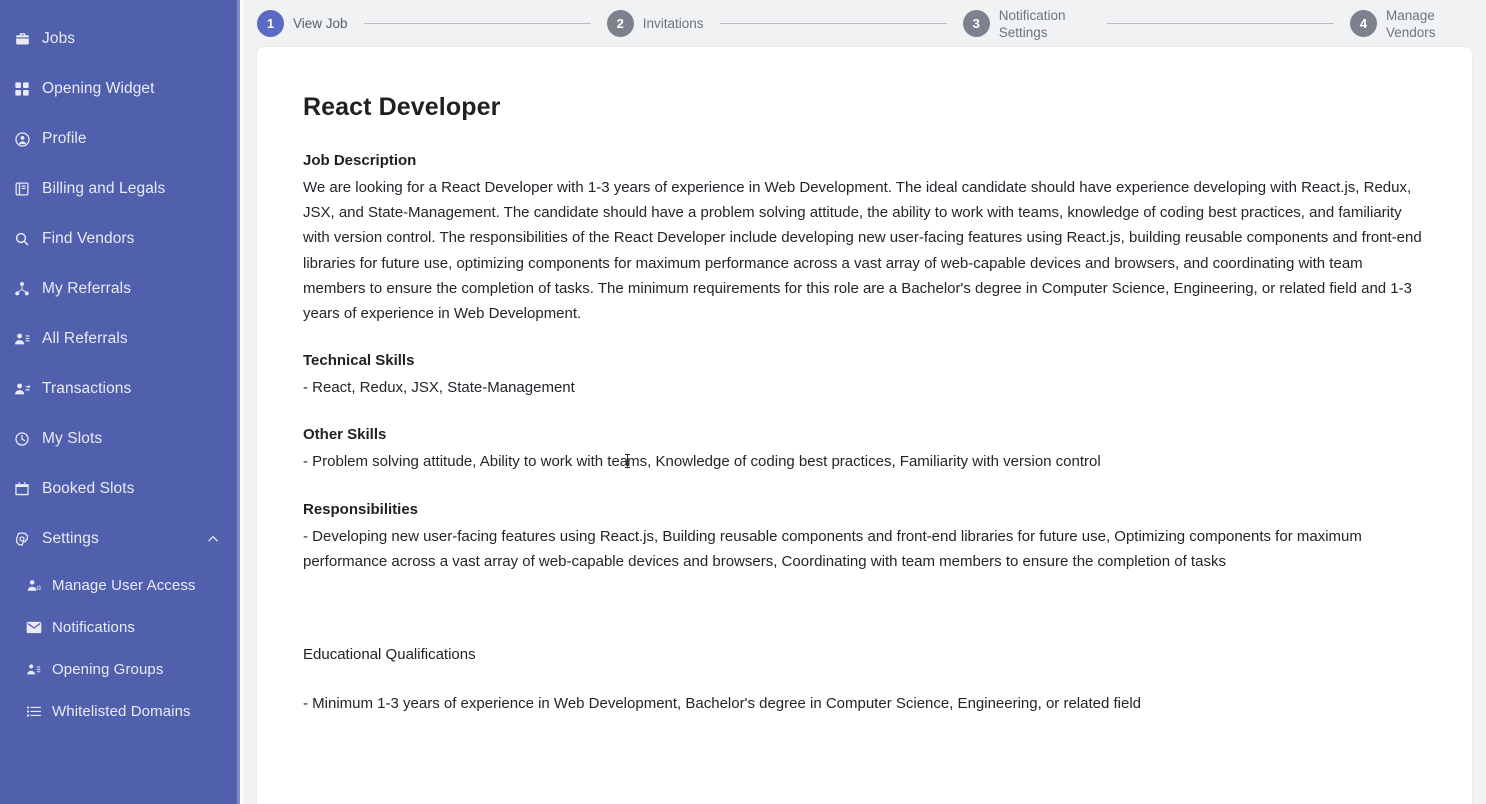 This screenshot has width=1486, height=804. I want to click on sidebar-item-label: Find Vendors, so click(88, 238).